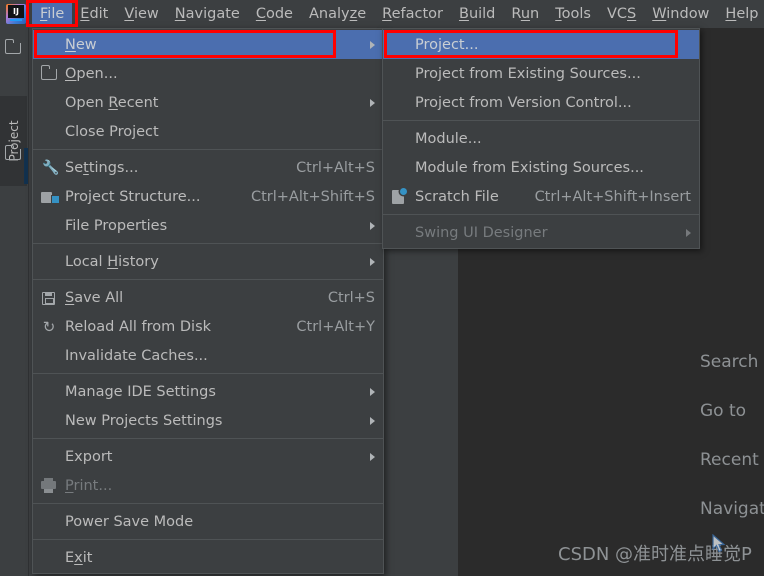  Describe the element at coordinates (208, 131) in the screenshot. I see `menu-item-close-project: Close Project` at that location.